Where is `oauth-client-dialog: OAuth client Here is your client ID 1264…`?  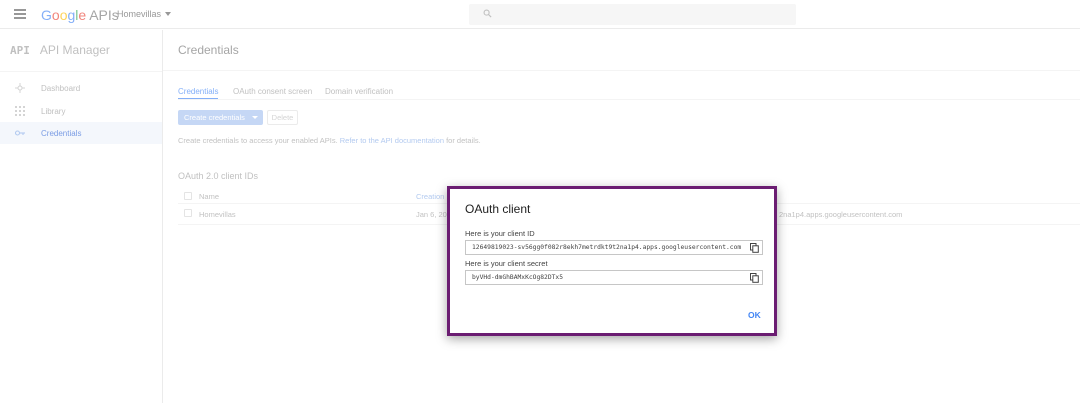 oauth-client-dialog: OAuth client Here is your client ID 1264… is located at coordinates (612, 261).